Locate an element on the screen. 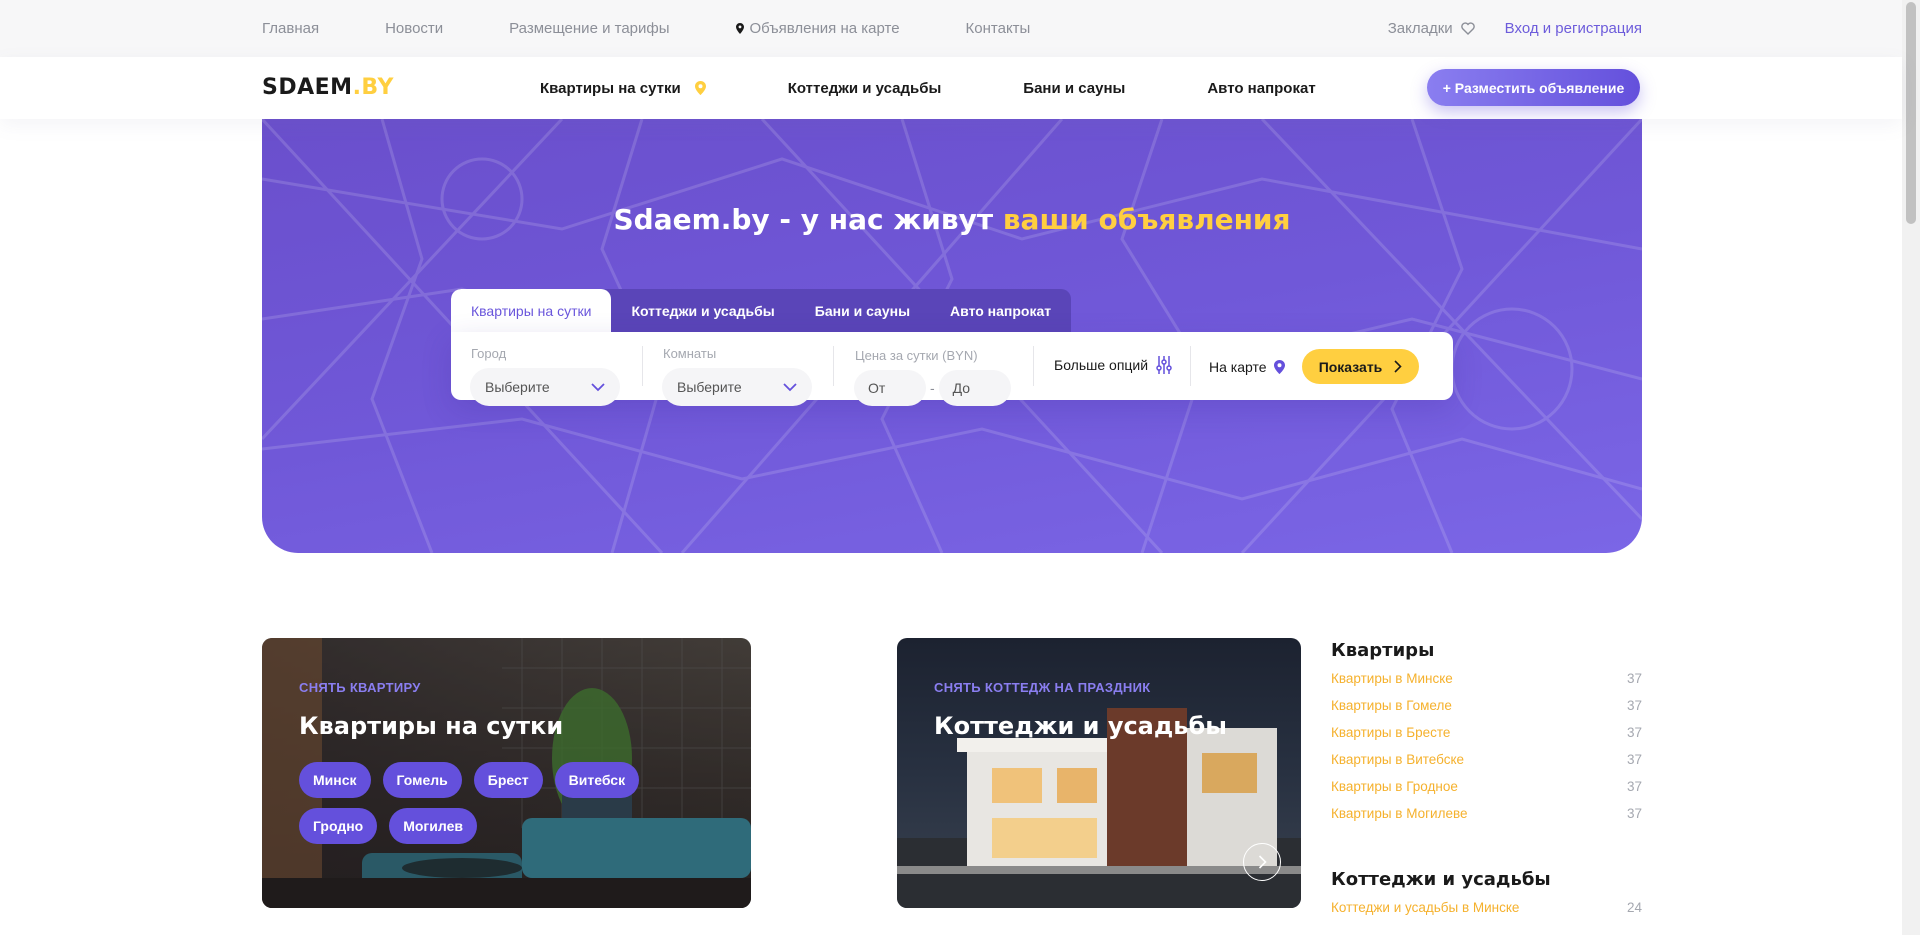 The height and width of the screenshot is (935, 1920). scrollbar-thumb is located at coordinates (1911, 113).